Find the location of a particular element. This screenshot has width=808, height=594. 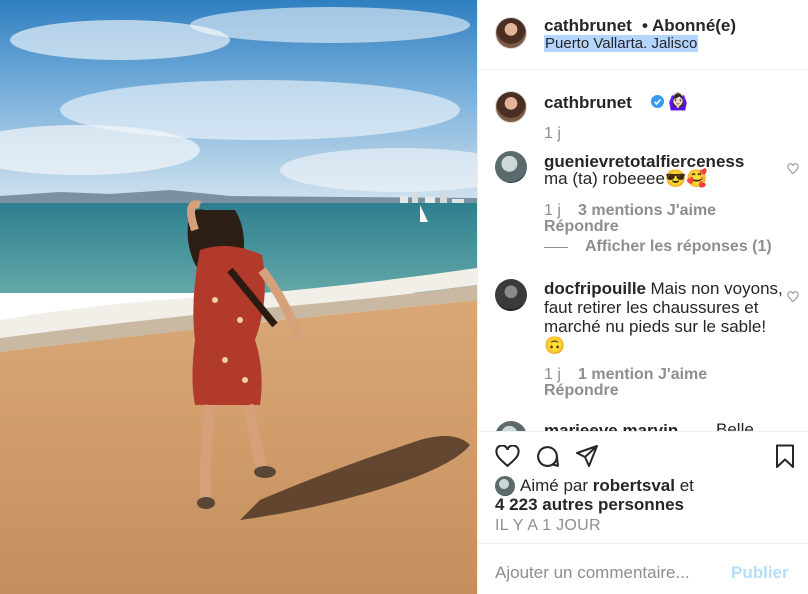

caption-author-username: cathbrunet is located at coordinates (588, 103).